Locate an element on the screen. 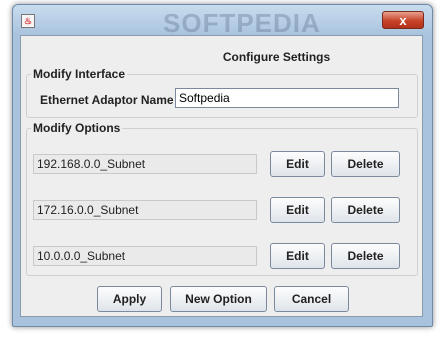  subnet-field-1: 192.168.0.0_Subnet is located at coordinates (145, 164).